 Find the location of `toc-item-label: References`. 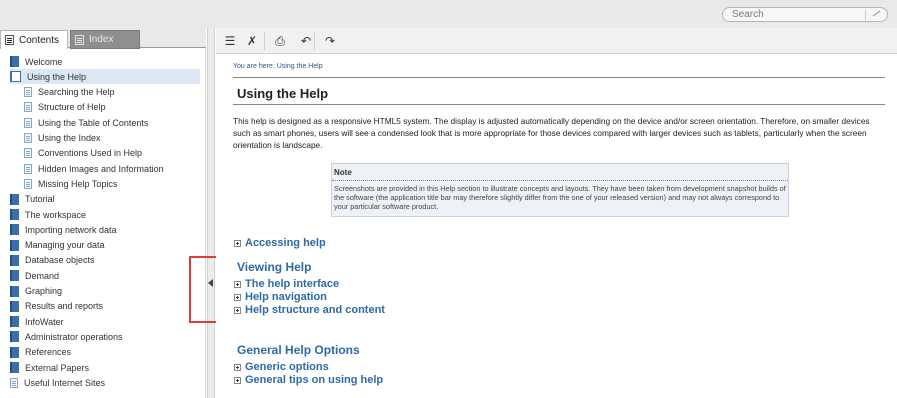

toc-item-label: References is located at coordinates (48, 352).